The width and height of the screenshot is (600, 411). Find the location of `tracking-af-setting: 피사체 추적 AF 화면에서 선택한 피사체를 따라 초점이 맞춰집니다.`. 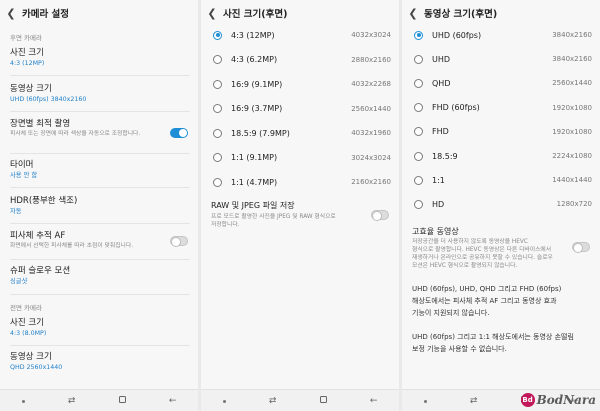

tracking-af-setting: 피사체 추적 AF 화면에서 선택한 피사체를 따라 초점이 맞춰집니다. is located at coordinates (100, 240).